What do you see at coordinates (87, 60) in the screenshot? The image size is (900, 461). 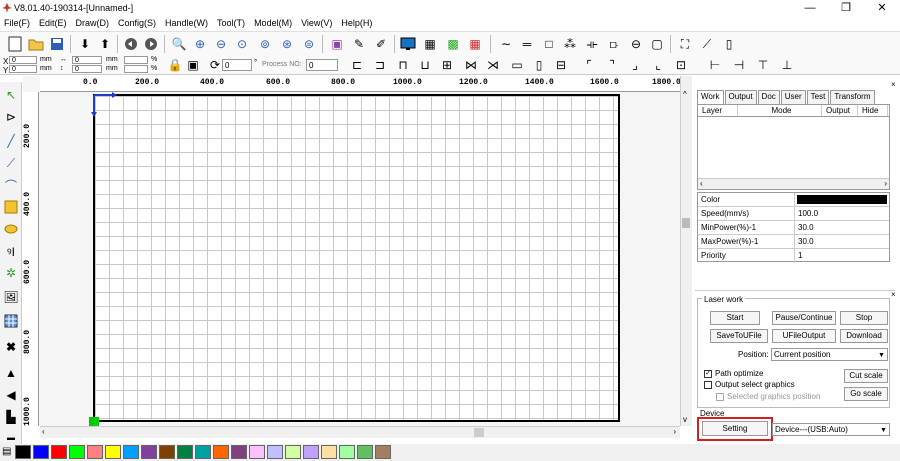 I see `width-field: 0` at bounding box center [87, 60].